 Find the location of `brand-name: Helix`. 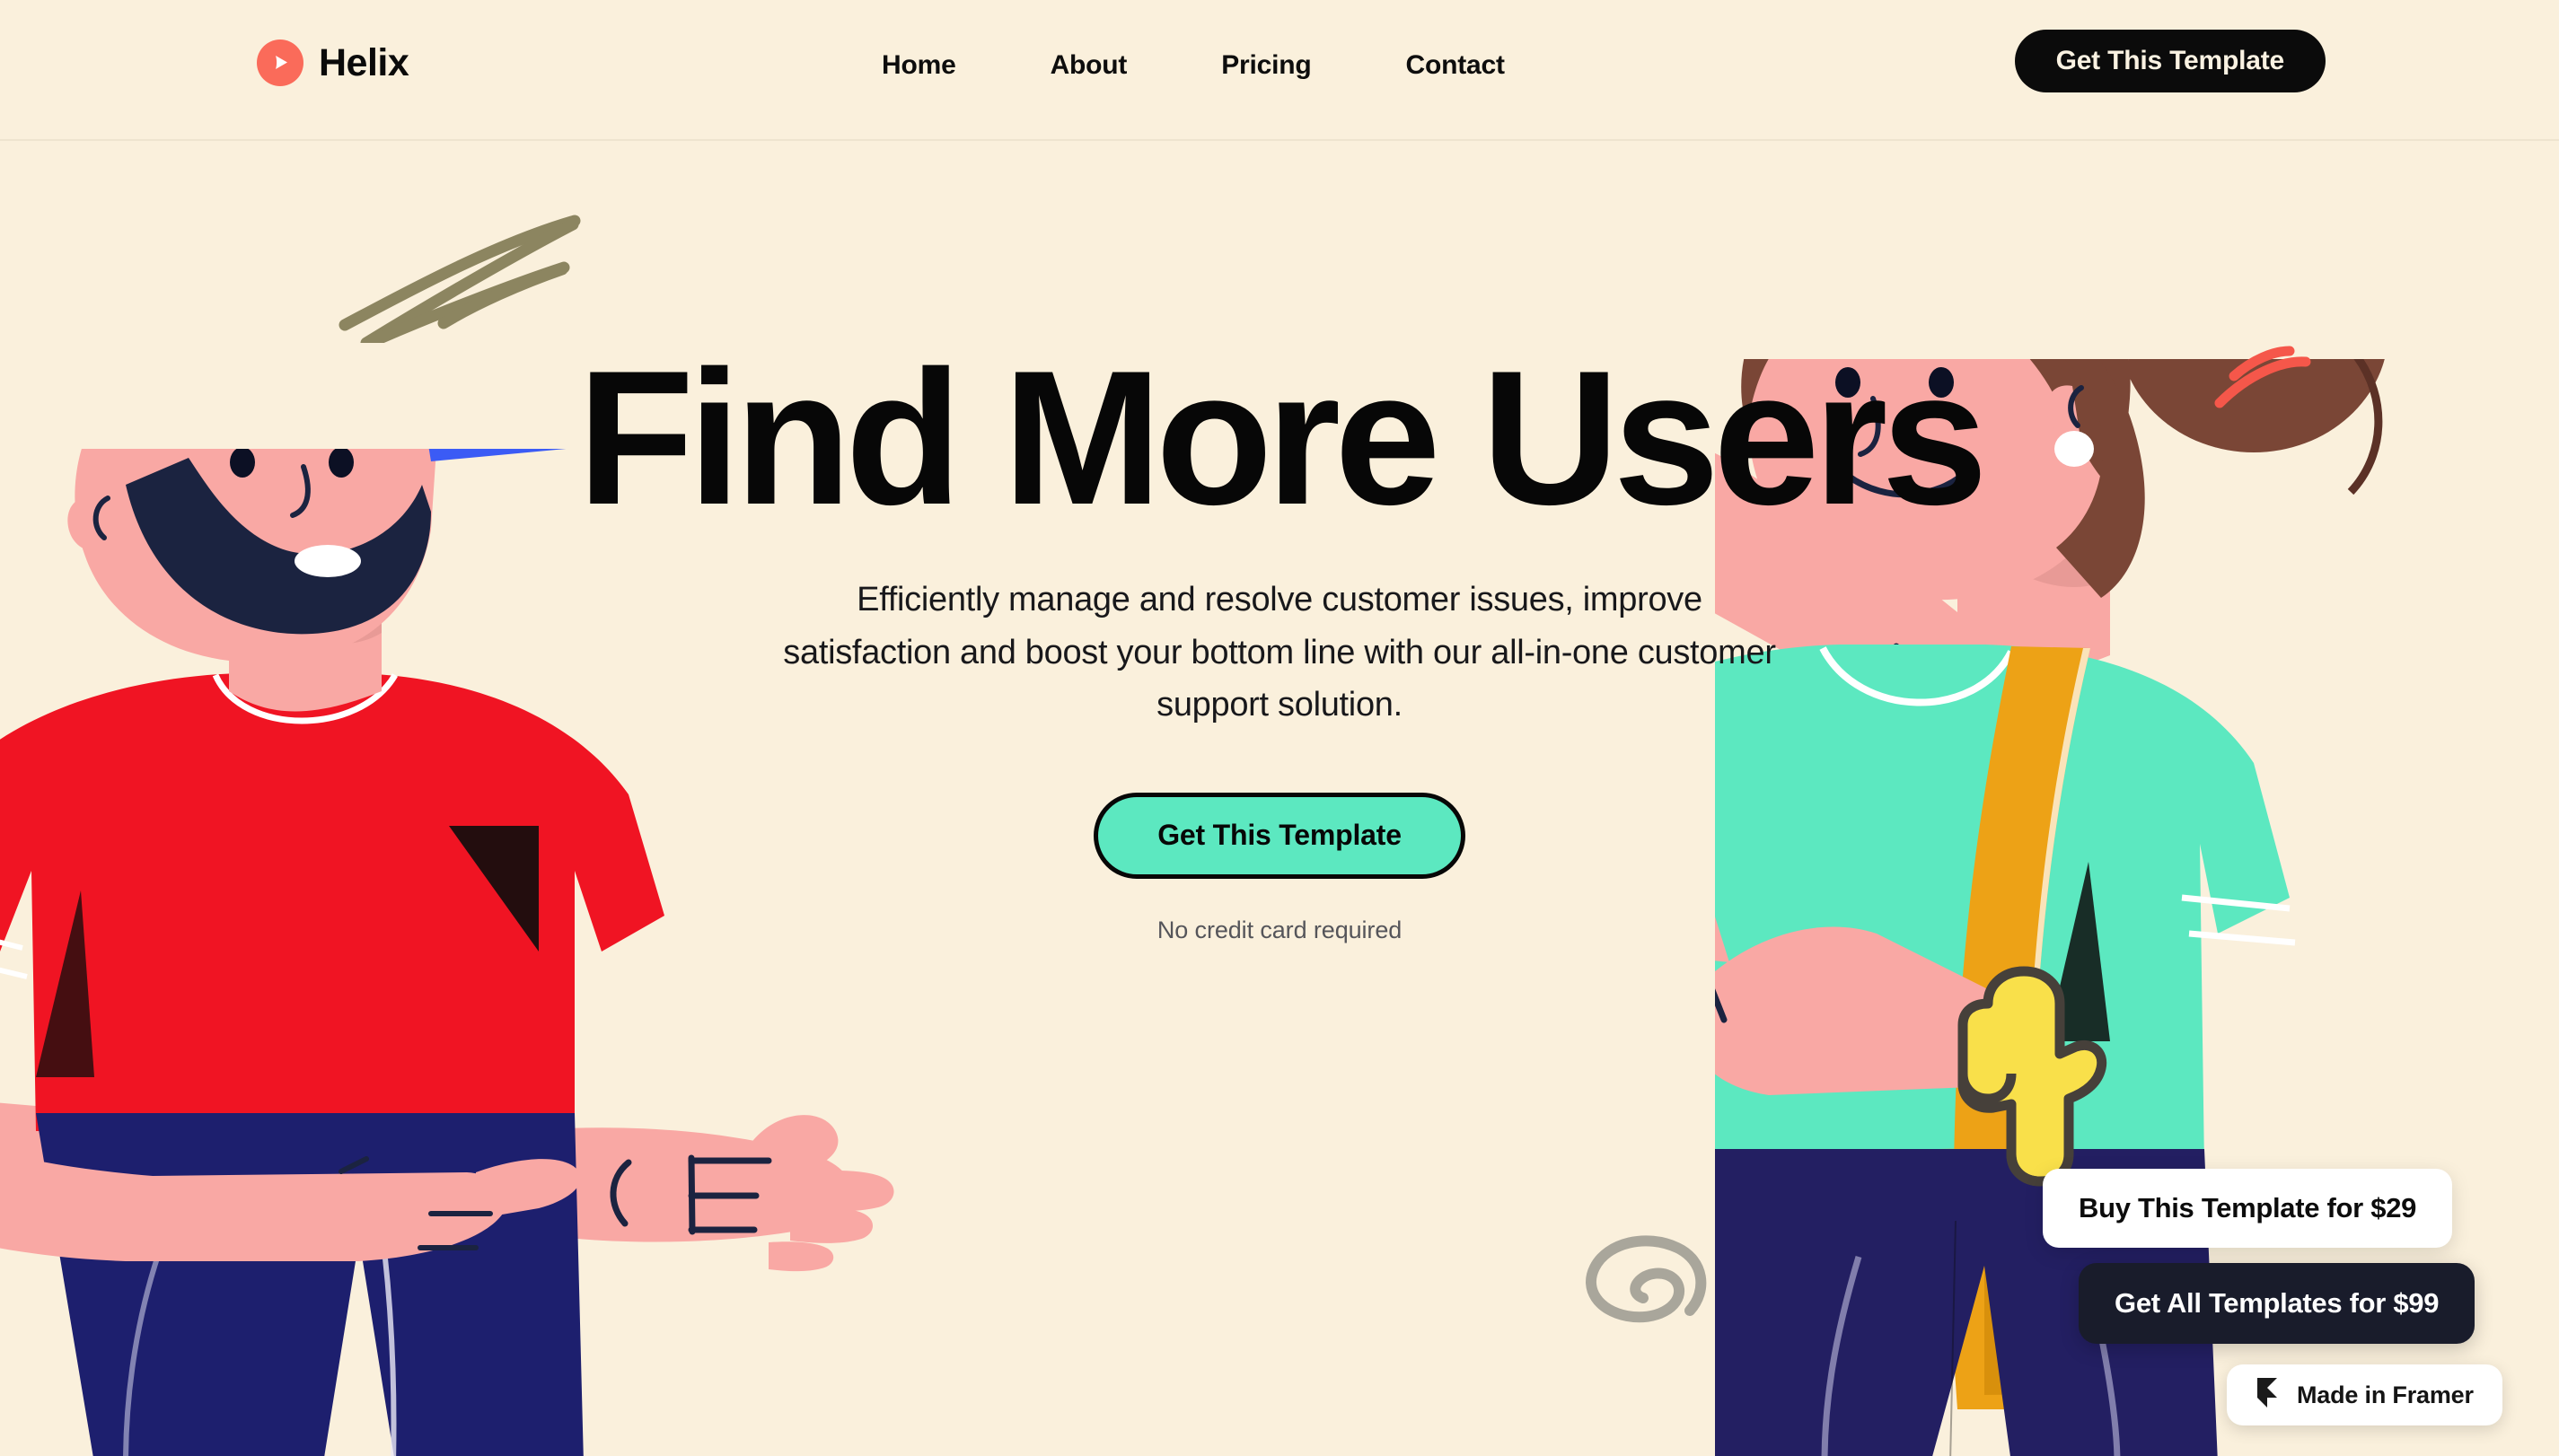

brand-name: Helix is located at coordinates (364, 62).